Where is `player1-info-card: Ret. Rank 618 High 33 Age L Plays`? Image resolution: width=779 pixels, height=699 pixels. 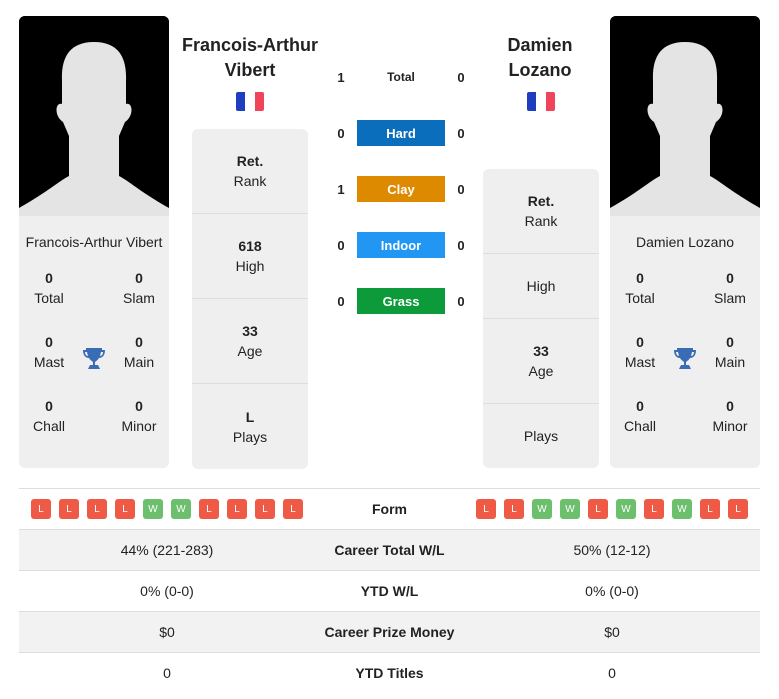 player1-info-card: Ret. Rank 618 High 33 Age L Plays is located at coordinates (250, 299).